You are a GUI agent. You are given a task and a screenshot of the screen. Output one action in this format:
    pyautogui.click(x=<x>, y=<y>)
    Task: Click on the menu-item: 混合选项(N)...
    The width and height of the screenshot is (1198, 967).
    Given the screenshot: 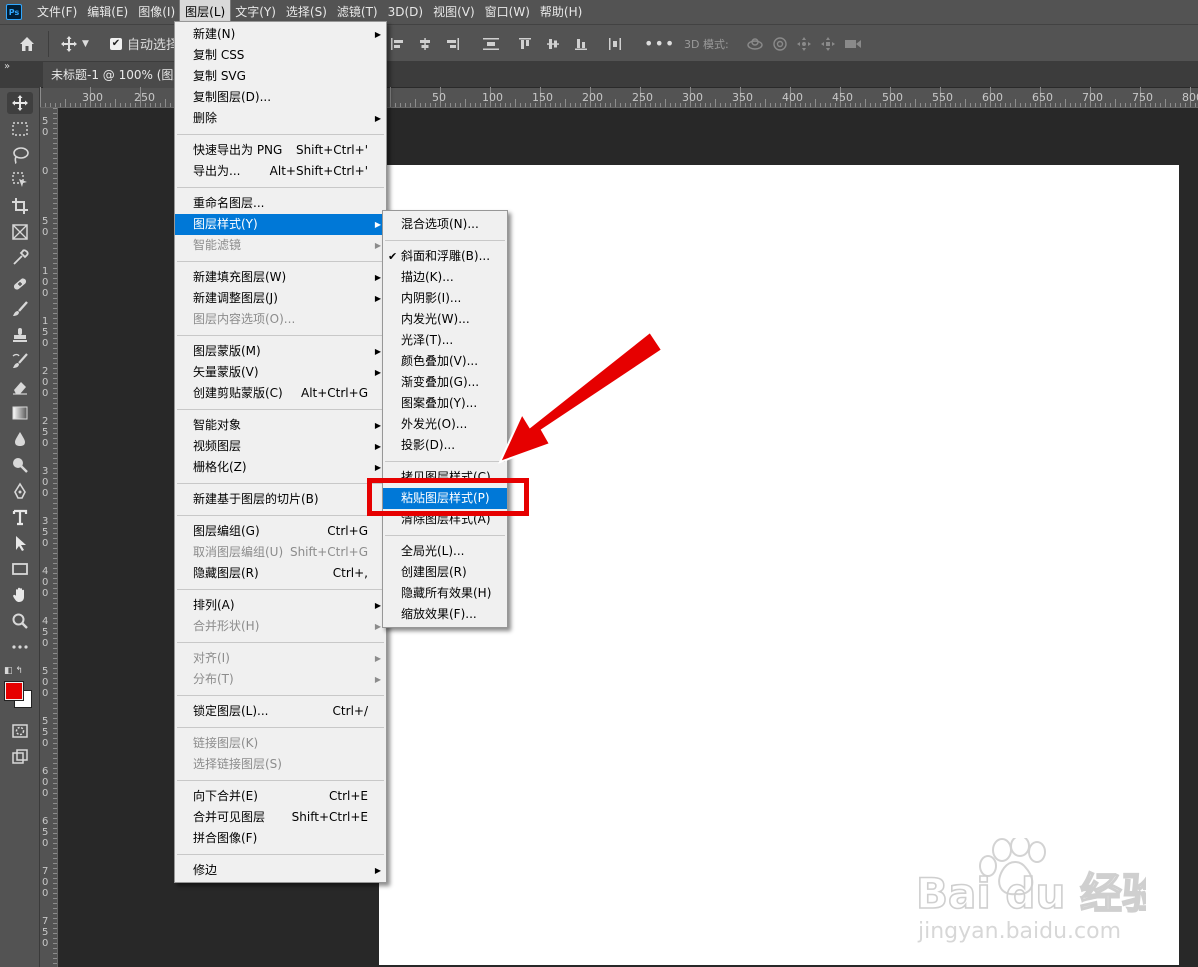 What is the action you would take?
    pyautogui.click(x=445, y=224)
    